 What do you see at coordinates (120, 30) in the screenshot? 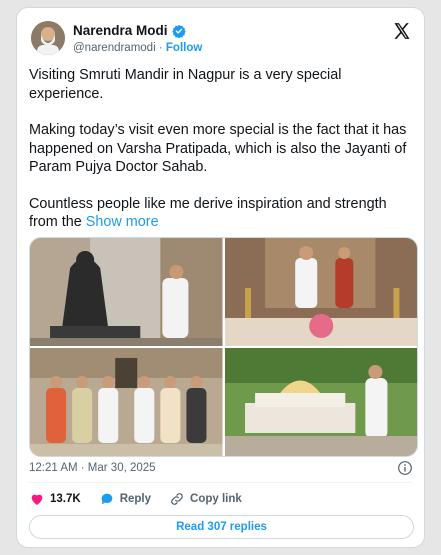
I see `author-name: Narendra Modi` at bounding box center [120, 30].